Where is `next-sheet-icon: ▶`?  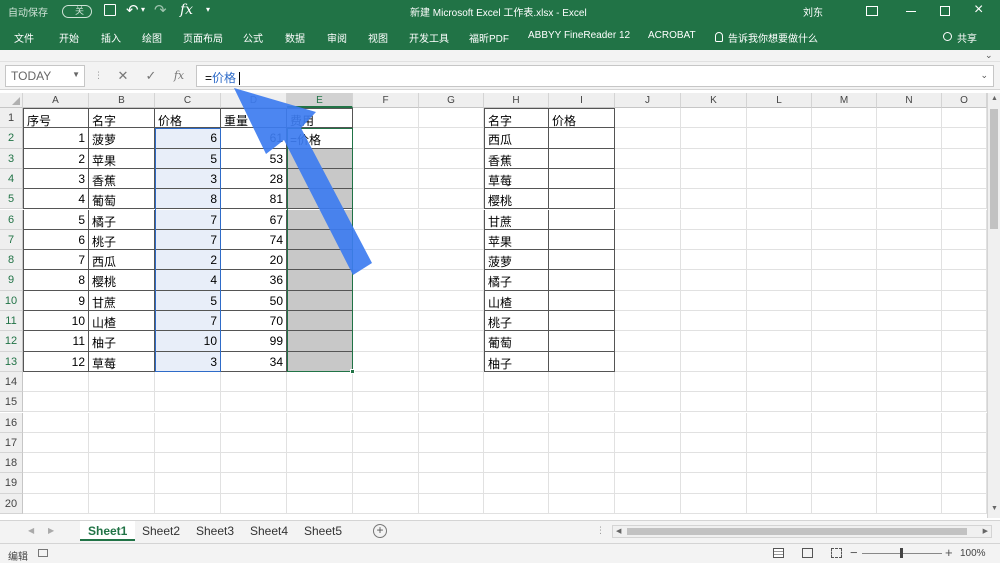 next-sheet-icon: ▶ is located at coordinates (51, 530).